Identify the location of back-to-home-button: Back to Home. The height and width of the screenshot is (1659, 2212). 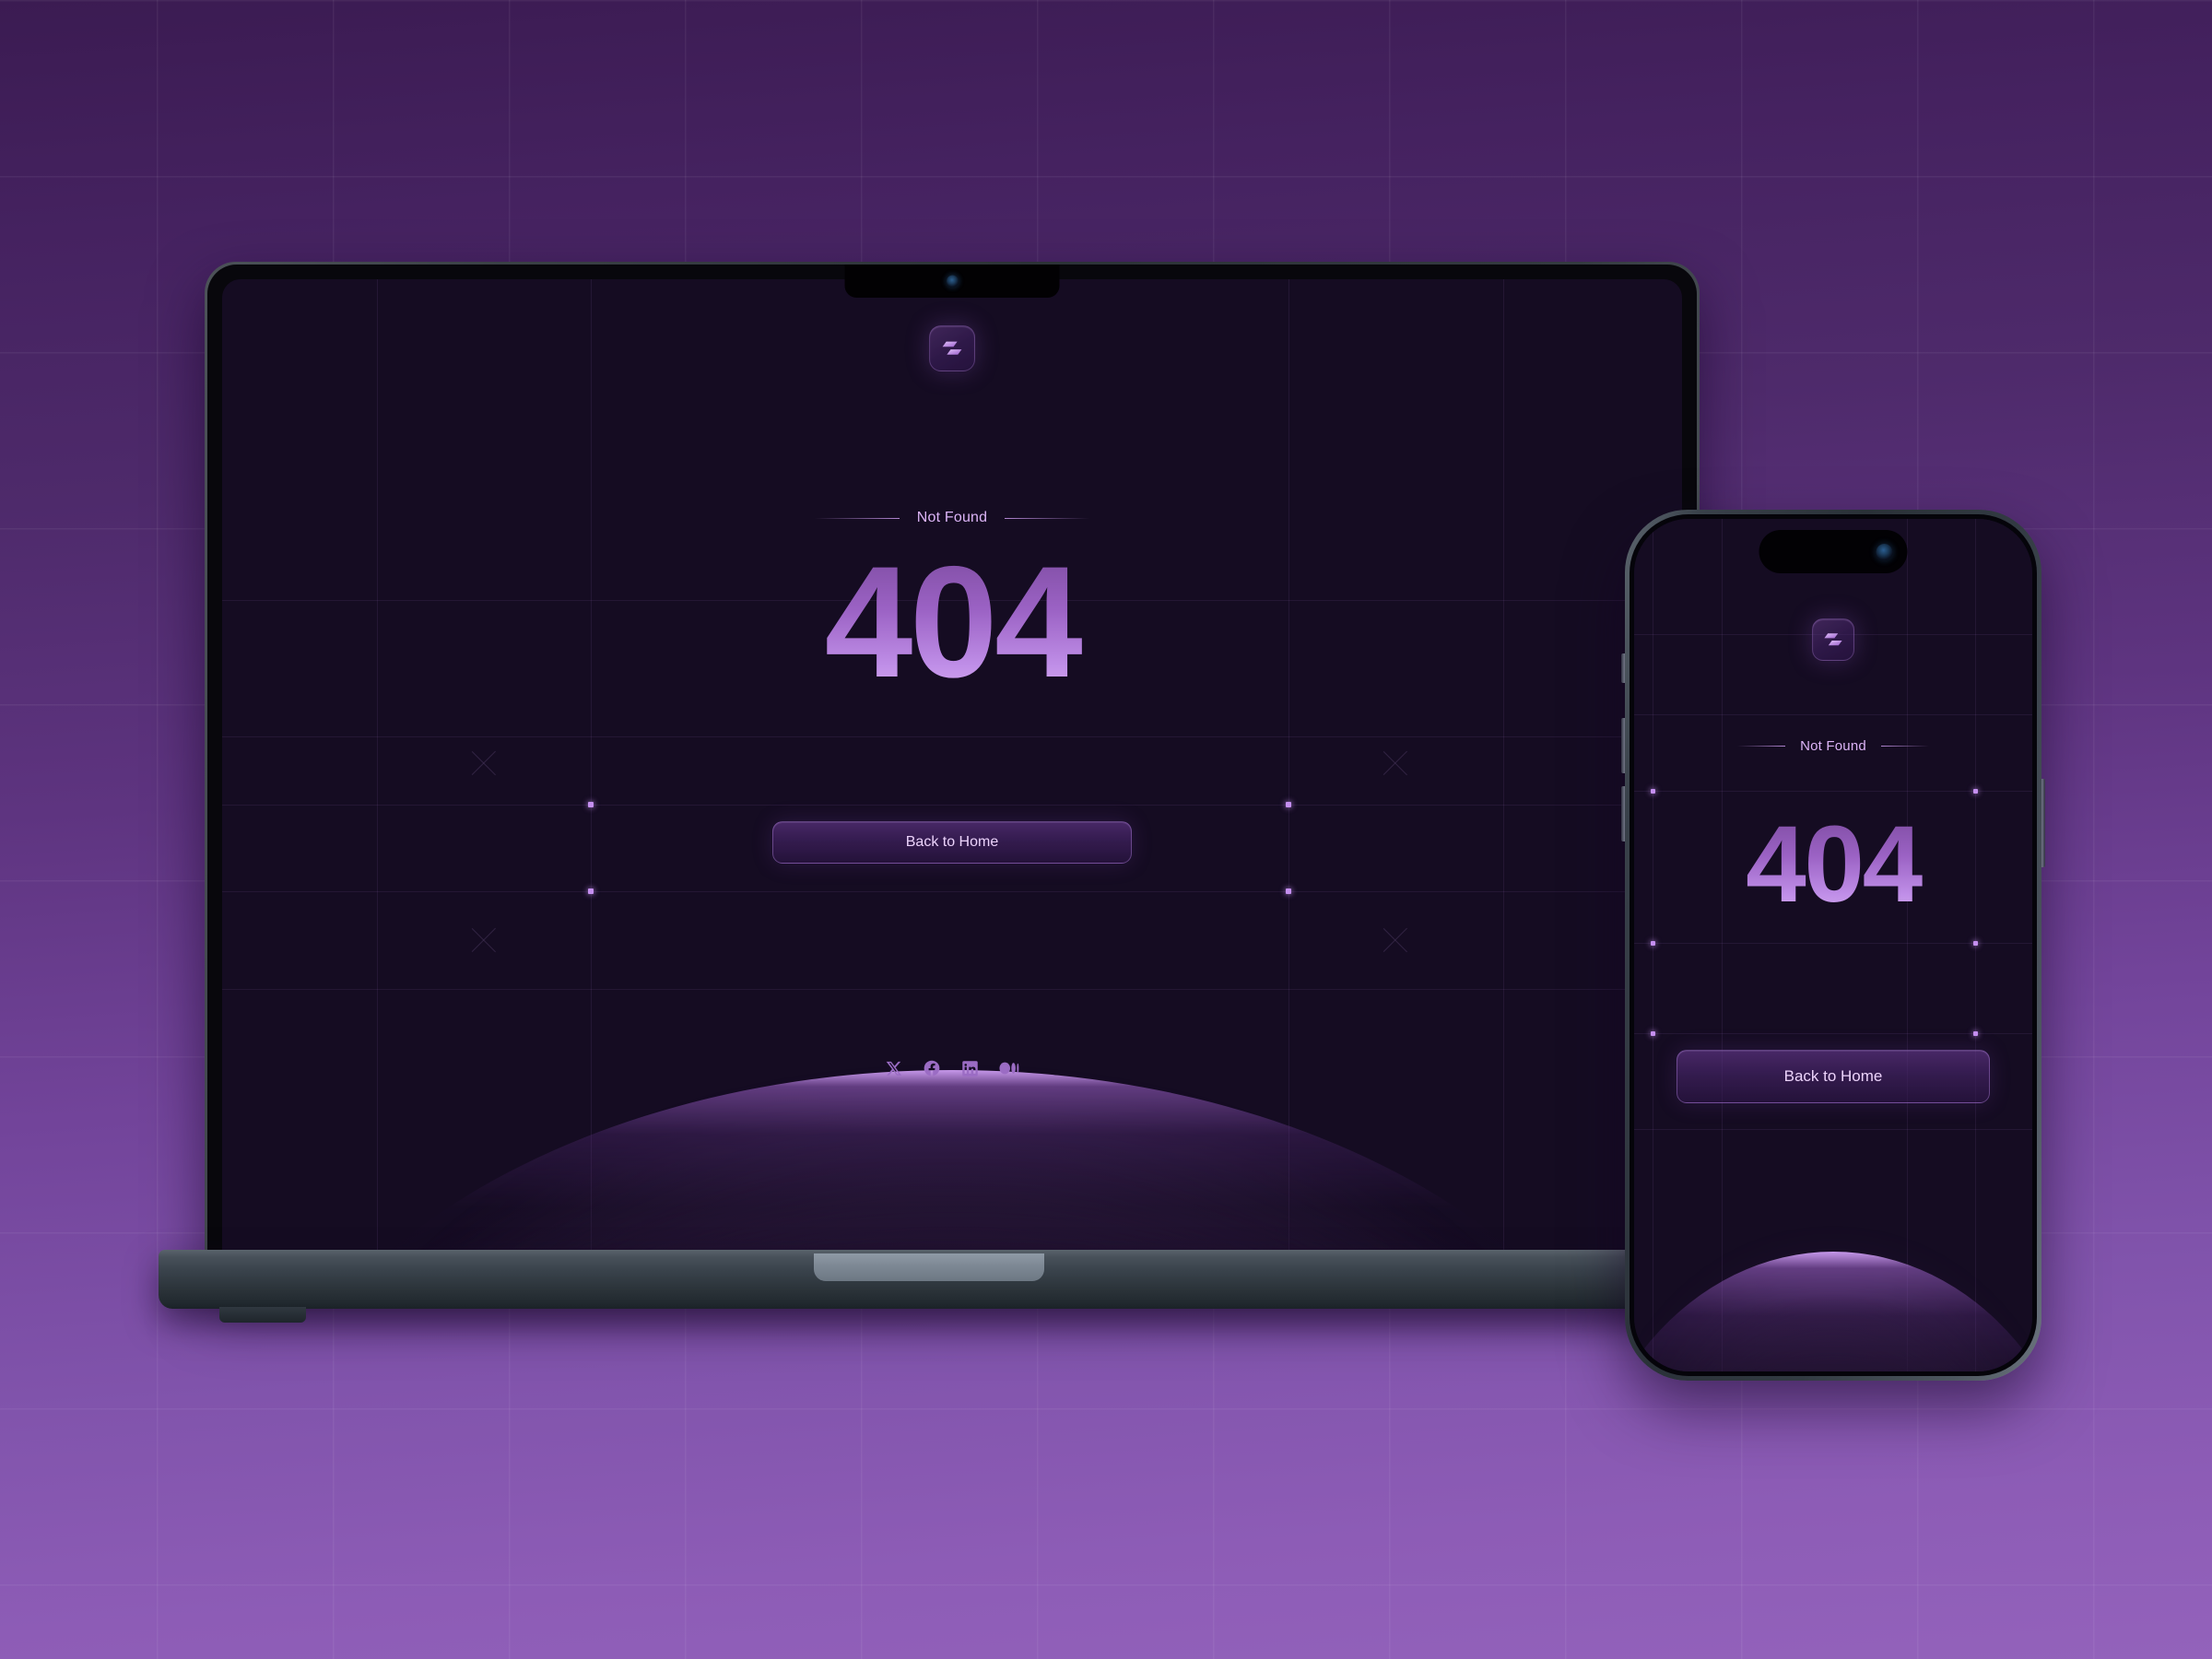
(952, 842).